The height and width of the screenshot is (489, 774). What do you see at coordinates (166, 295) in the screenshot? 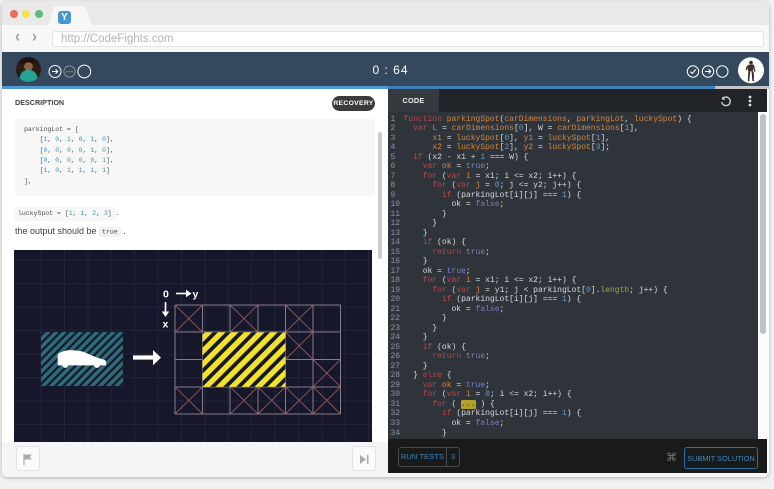
I see `svg-text: 0` at bounding box center [166, 295].